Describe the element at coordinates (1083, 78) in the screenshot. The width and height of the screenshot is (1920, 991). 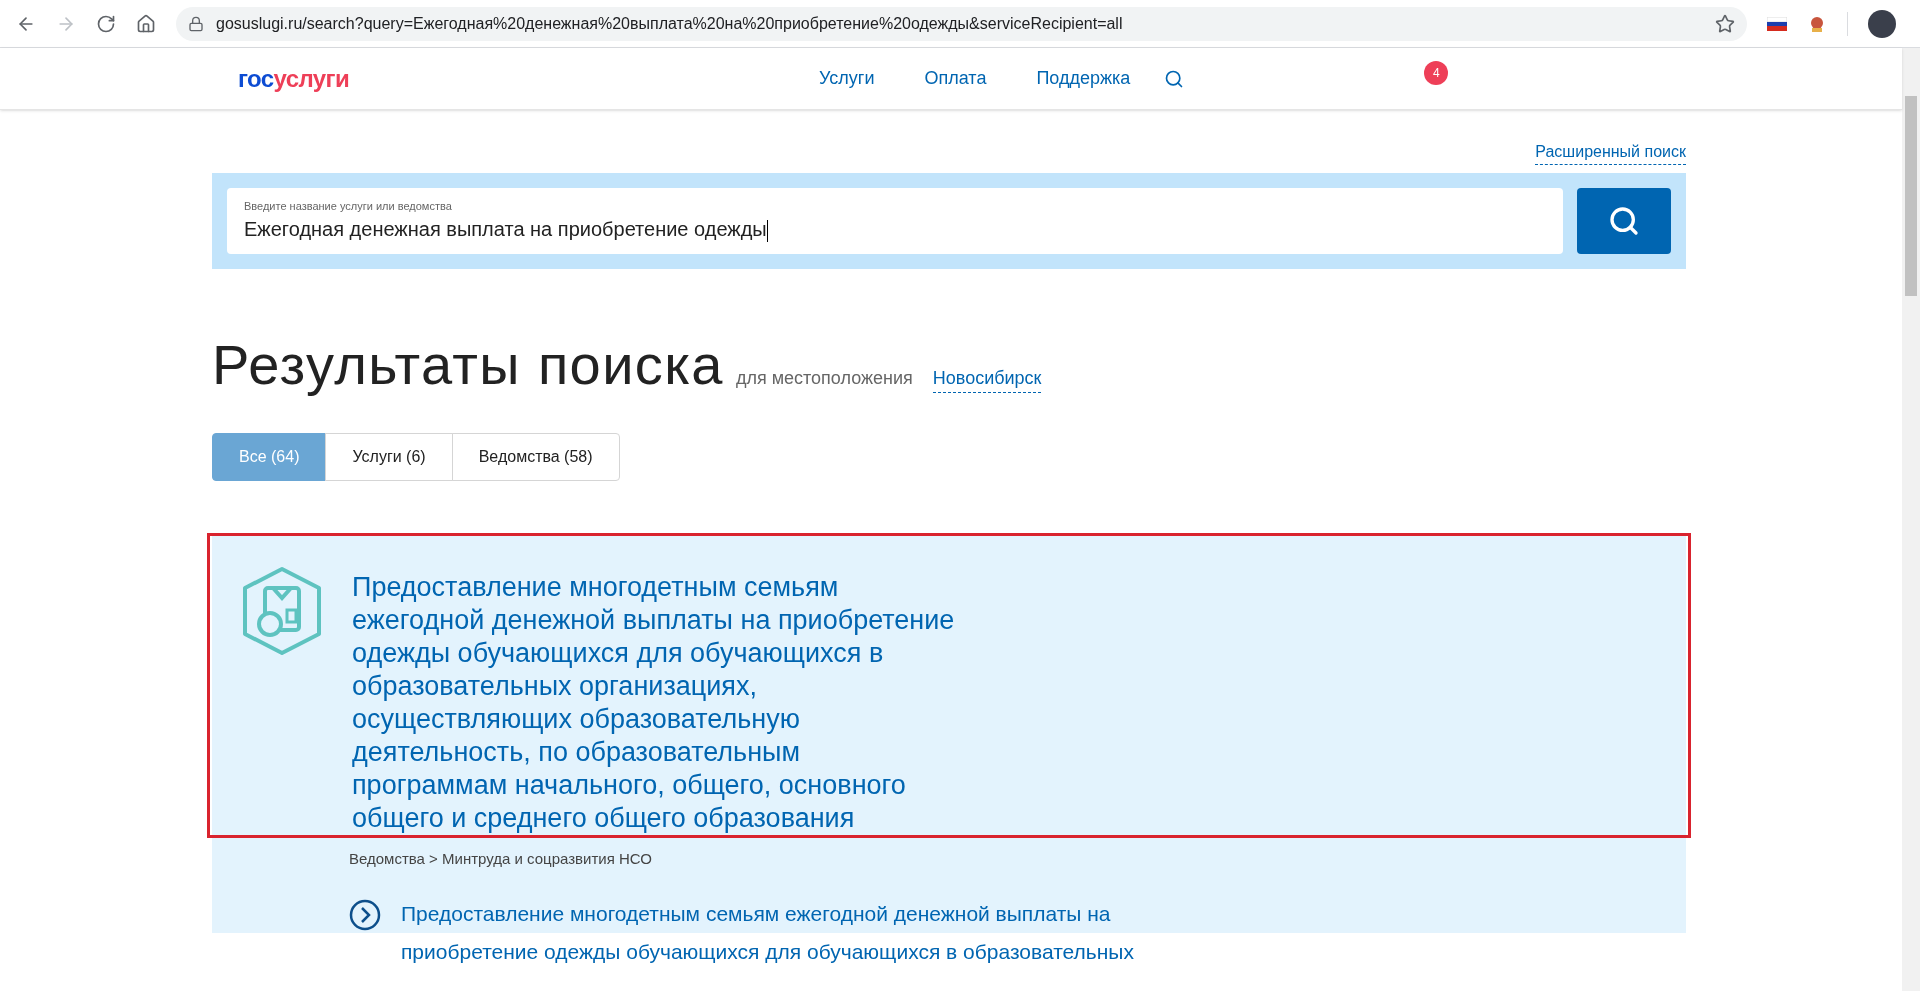
I see `nav-link: Поддержка` at that location.